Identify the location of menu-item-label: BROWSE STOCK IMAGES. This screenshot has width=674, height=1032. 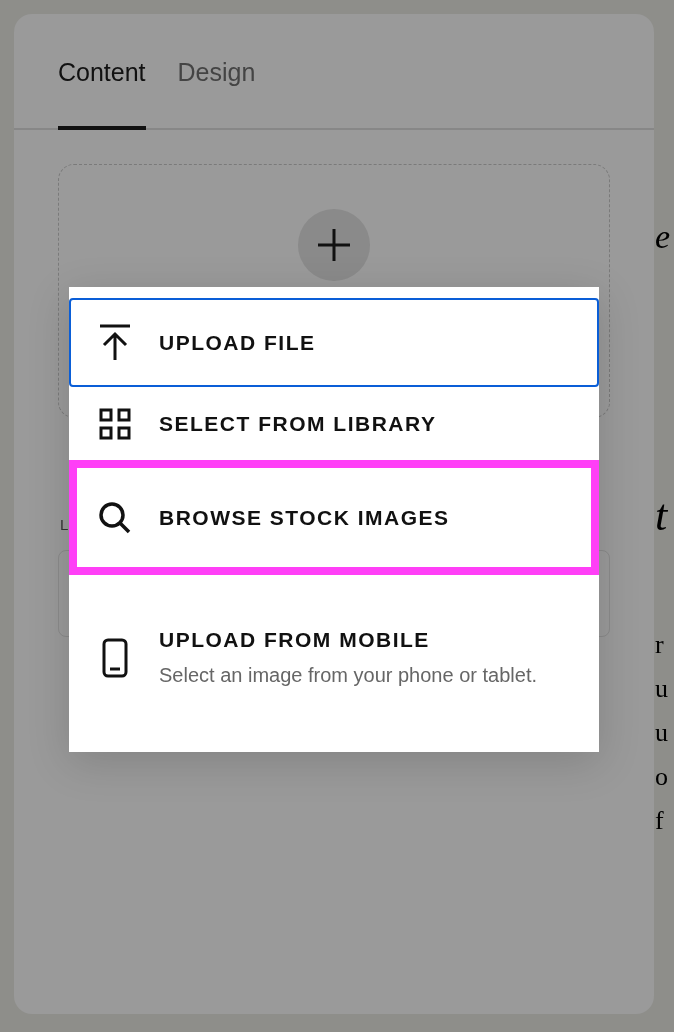
(304, 517).